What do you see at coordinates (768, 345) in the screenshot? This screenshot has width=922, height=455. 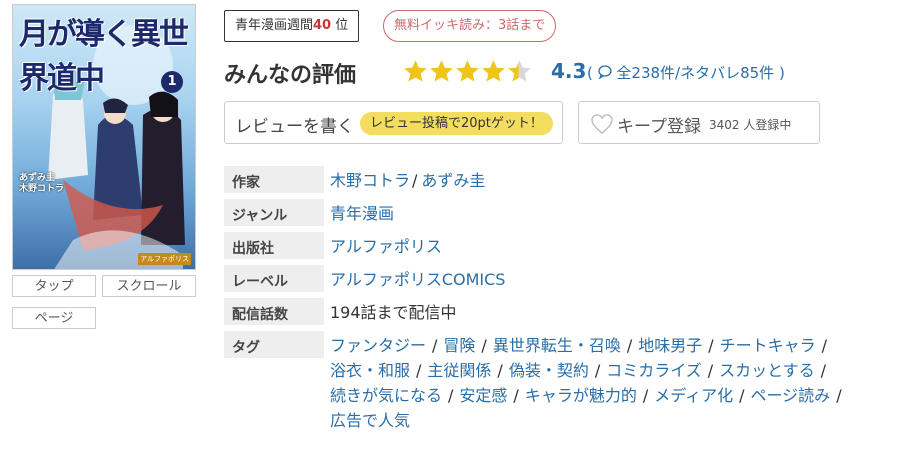 I see `tag-link: チートキャラ` at bounding box center [768, 345].